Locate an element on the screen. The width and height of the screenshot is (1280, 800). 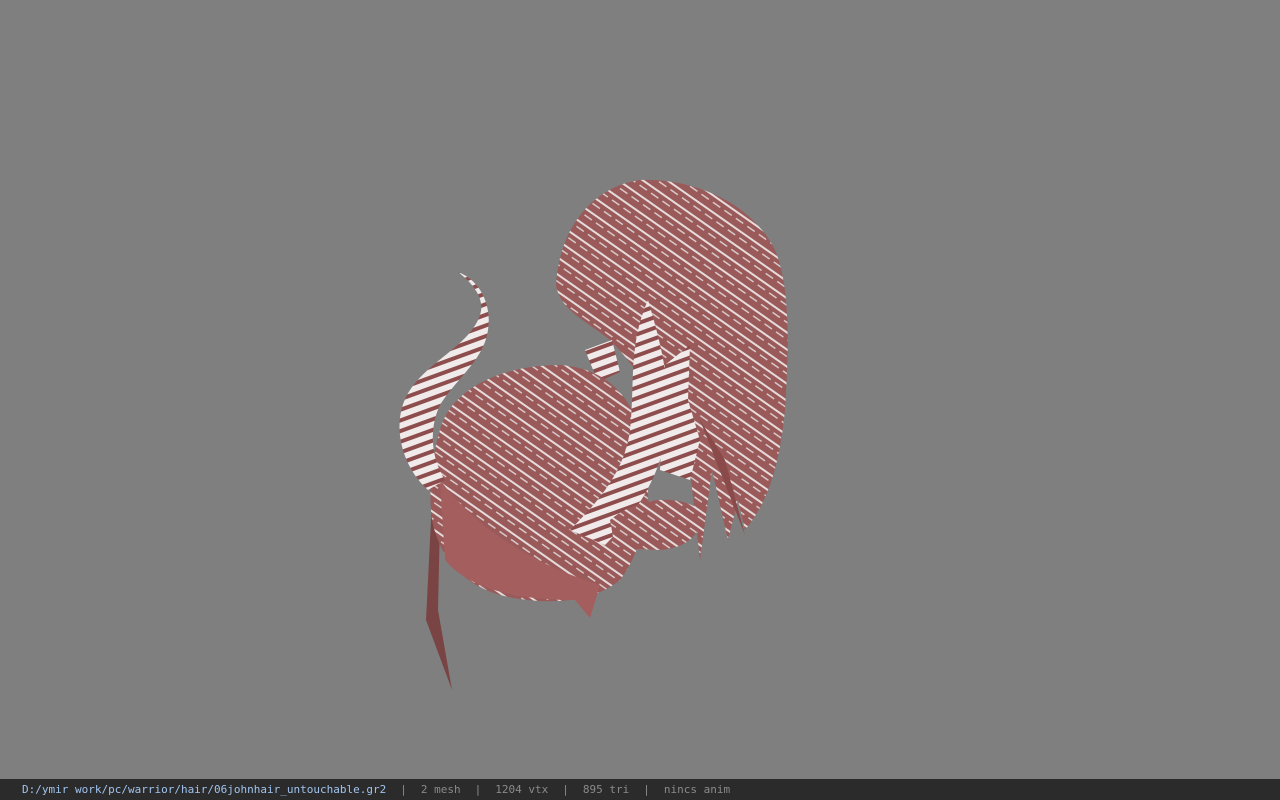
mesh-count: 2 mesh is located at coordinates (440, 789).